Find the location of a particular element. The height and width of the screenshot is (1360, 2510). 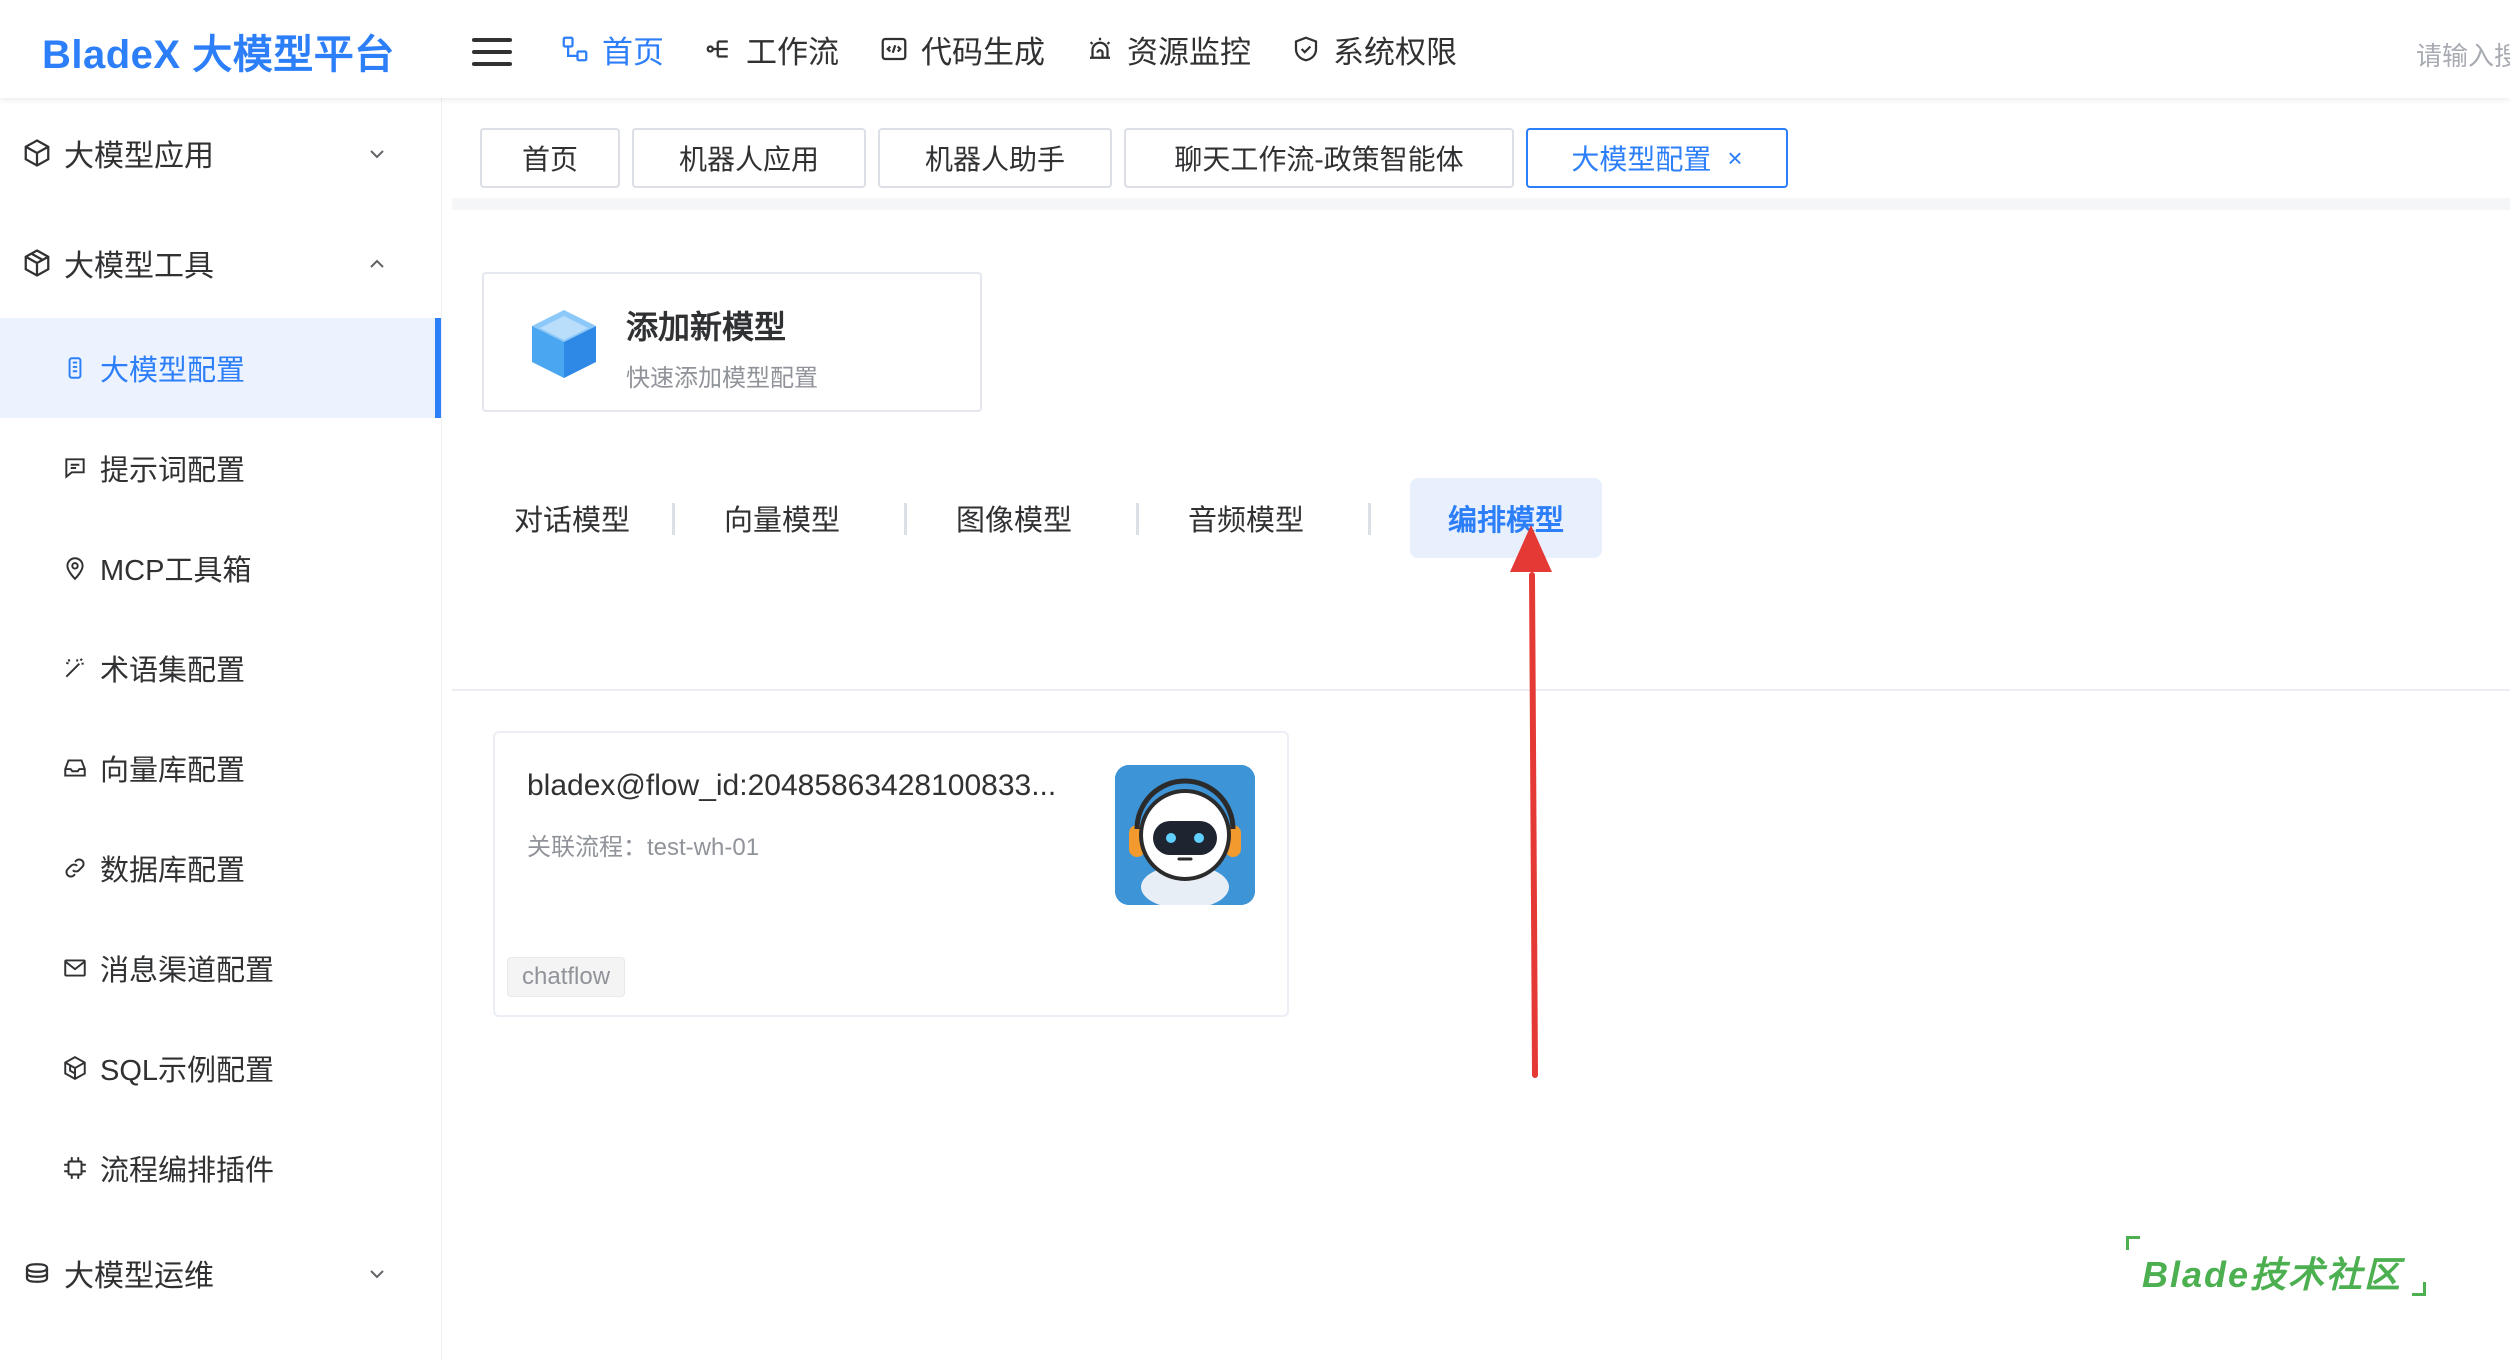

sidebar-item-prompt-config: 提示词配置 is located at coordinates (220, 468).